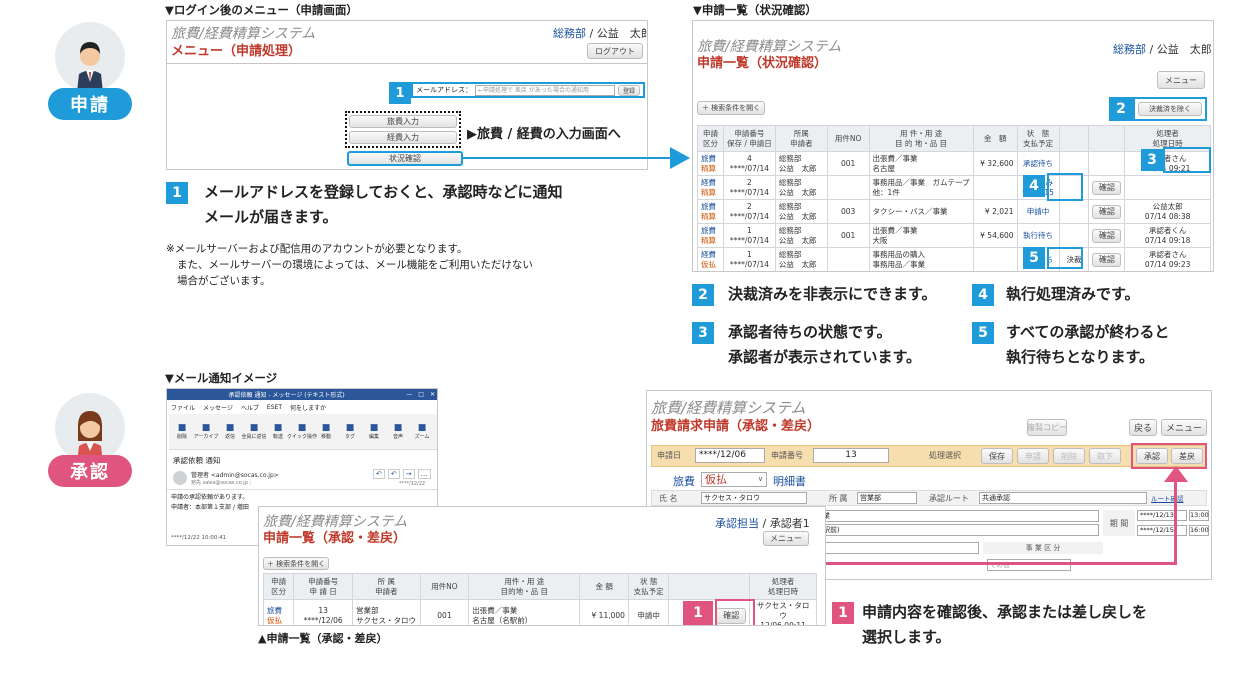 This screenshot has width=1254, height=689. I want to click on from-date: ****/12/13, so click(1162, 515).